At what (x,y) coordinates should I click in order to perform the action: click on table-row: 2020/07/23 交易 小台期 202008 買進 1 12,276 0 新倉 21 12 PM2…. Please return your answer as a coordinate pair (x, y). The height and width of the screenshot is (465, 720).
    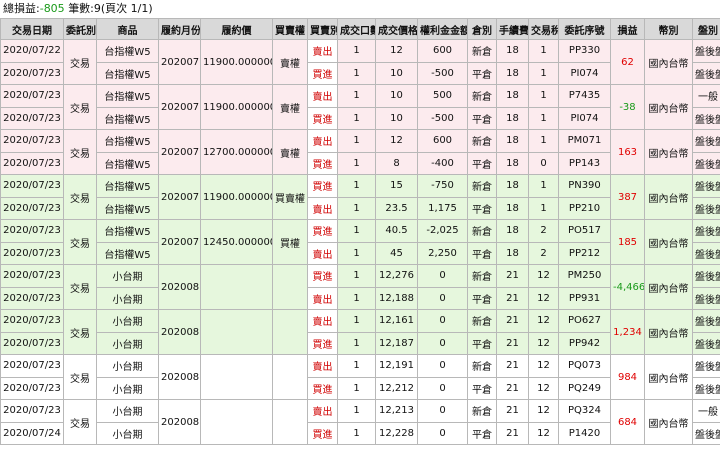
    Looking at the image, I should click on (360, 287).